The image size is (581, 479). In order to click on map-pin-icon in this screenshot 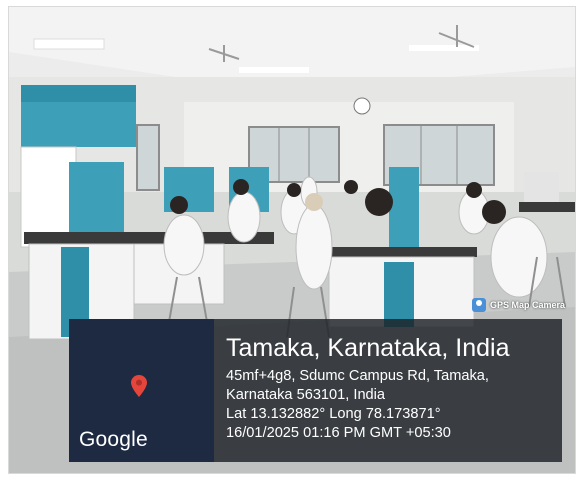, I will do `click(139, 386)`.